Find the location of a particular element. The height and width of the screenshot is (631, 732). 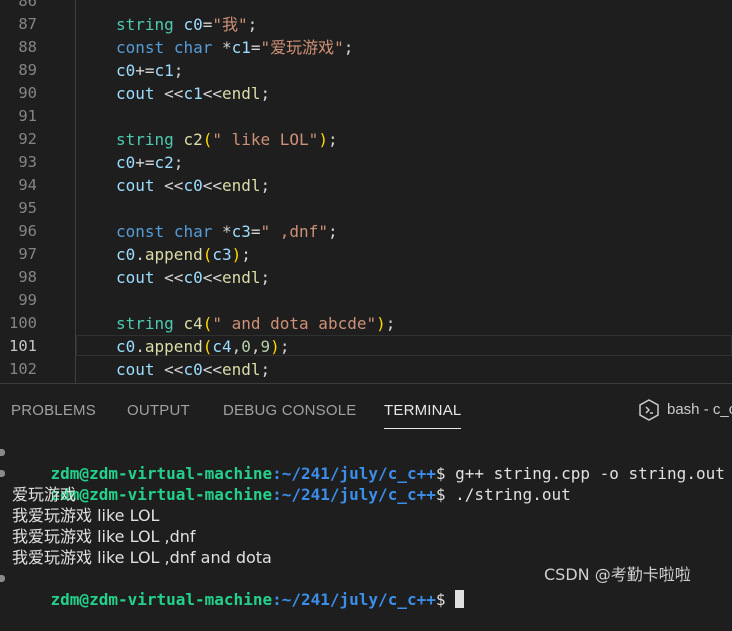

active-tab-indicator is located at coordinates (422, 428).